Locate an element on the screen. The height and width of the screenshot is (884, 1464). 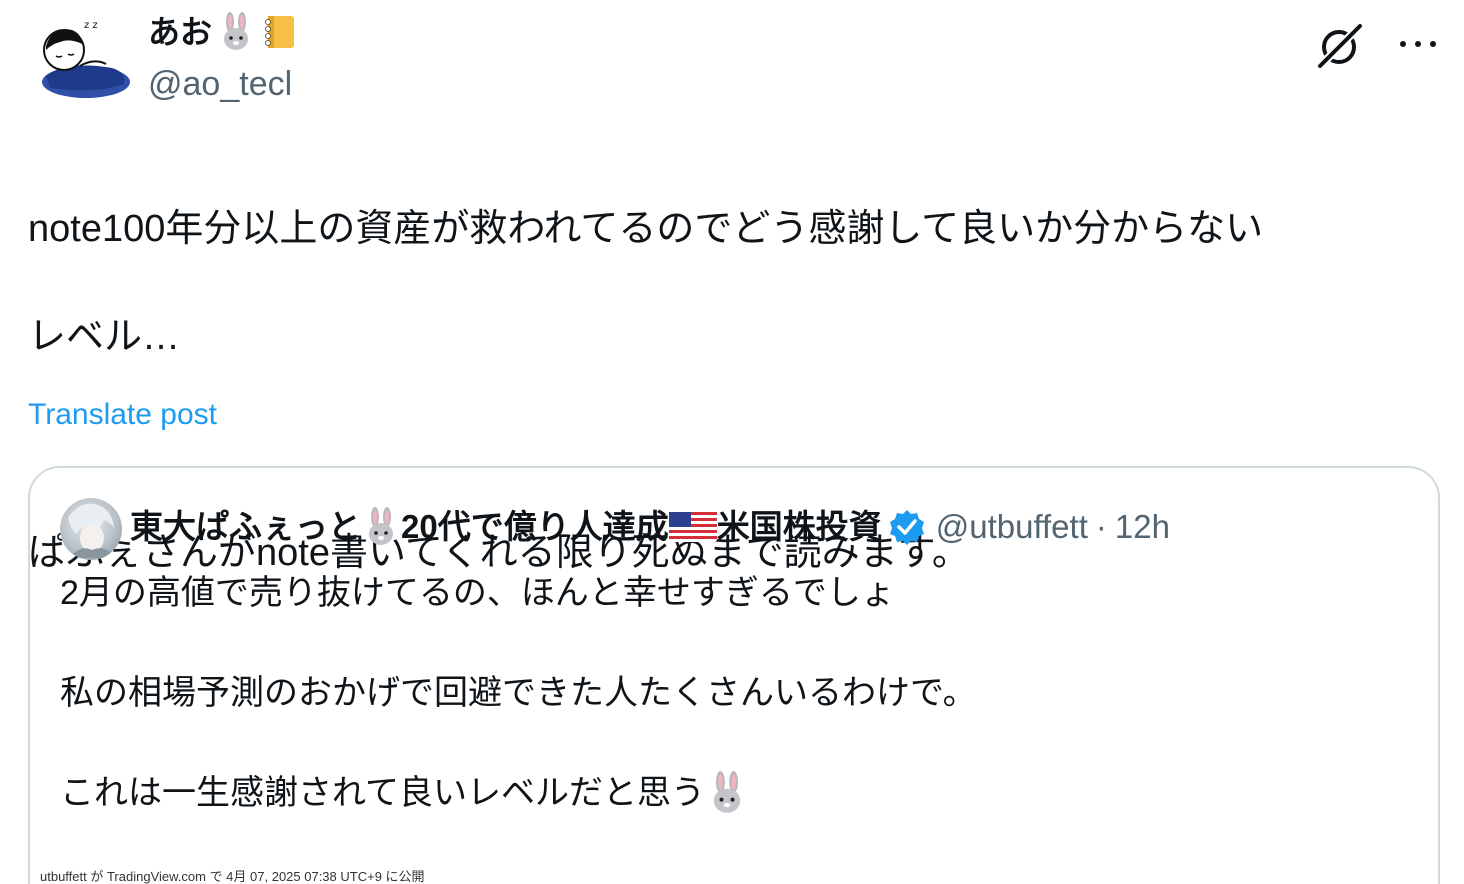
quoted-name-part: 米国株投資 is located at coordinates (799, 526).